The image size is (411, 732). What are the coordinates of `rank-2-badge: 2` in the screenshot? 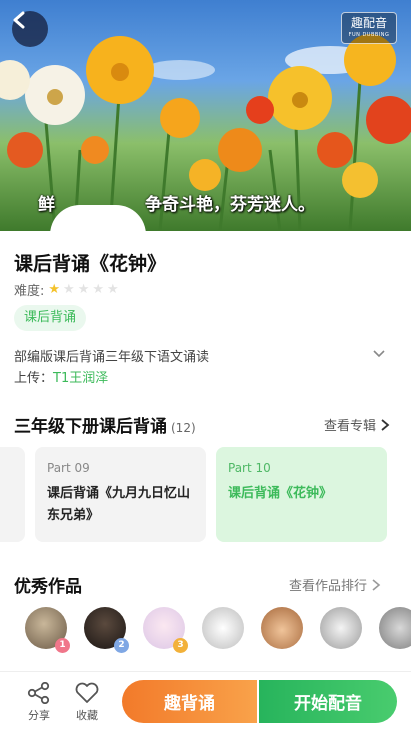 It's located at (121, 645).